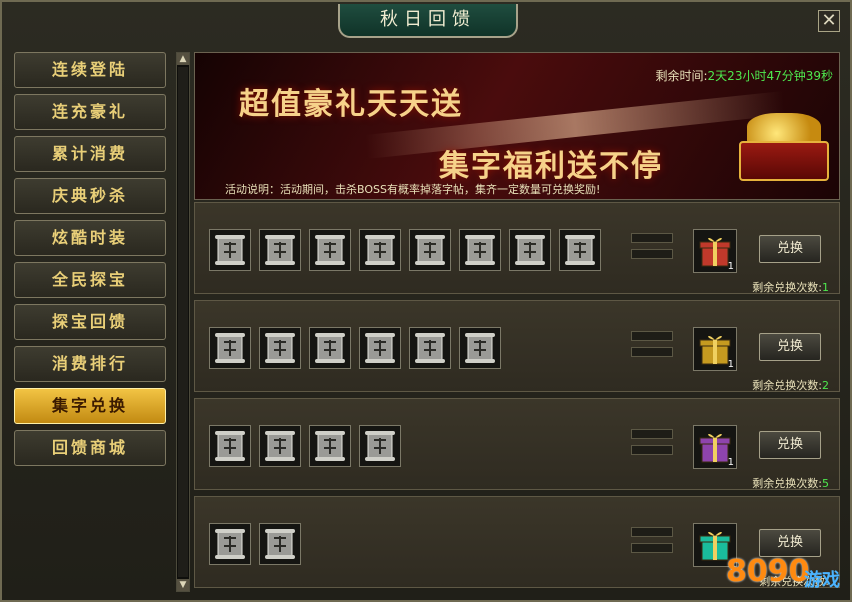  What do you see at coordinates (90, 112) in the screenshot?
I see `sidebar-item-recharge-gifts: 连充豪礼` at bounding box center [90, 112].